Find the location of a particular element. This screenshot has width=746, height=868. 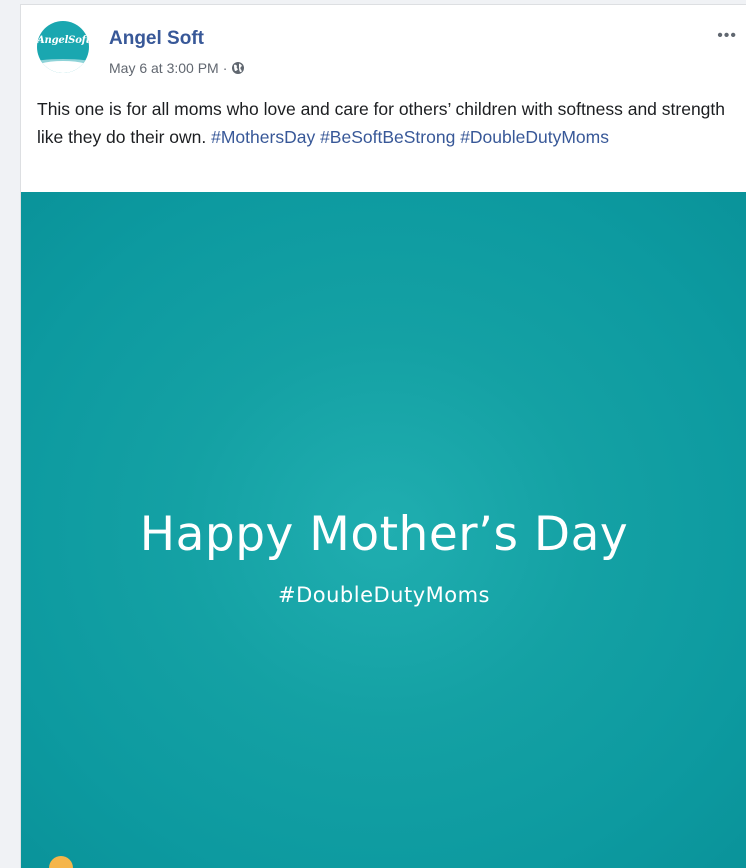

page-name-link: Angel Soft is located at coordinates (156, 39).